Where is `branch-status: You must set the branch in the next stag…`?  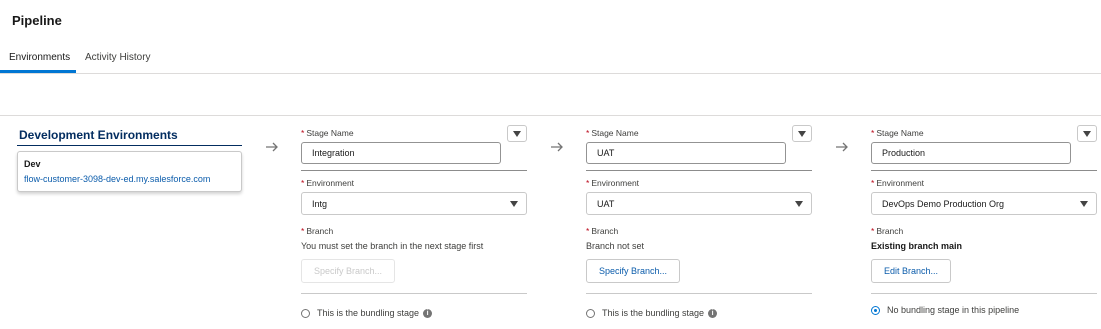
branch-status: You must set the branch in the next stag… is located at coordinates (392, 246).